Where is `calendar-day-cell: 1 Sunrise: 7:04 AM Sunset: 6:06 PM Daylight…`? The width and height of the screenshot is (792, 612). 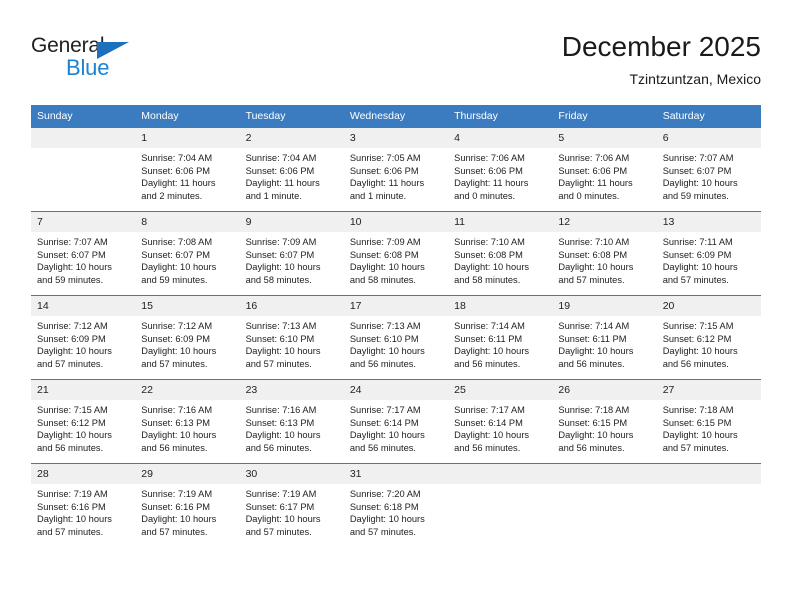 calendar-day-cell: 1 Sunrise: 7:04 AM Sunset: 6:06 PM Daylight… is located at coordinates (187, 169).